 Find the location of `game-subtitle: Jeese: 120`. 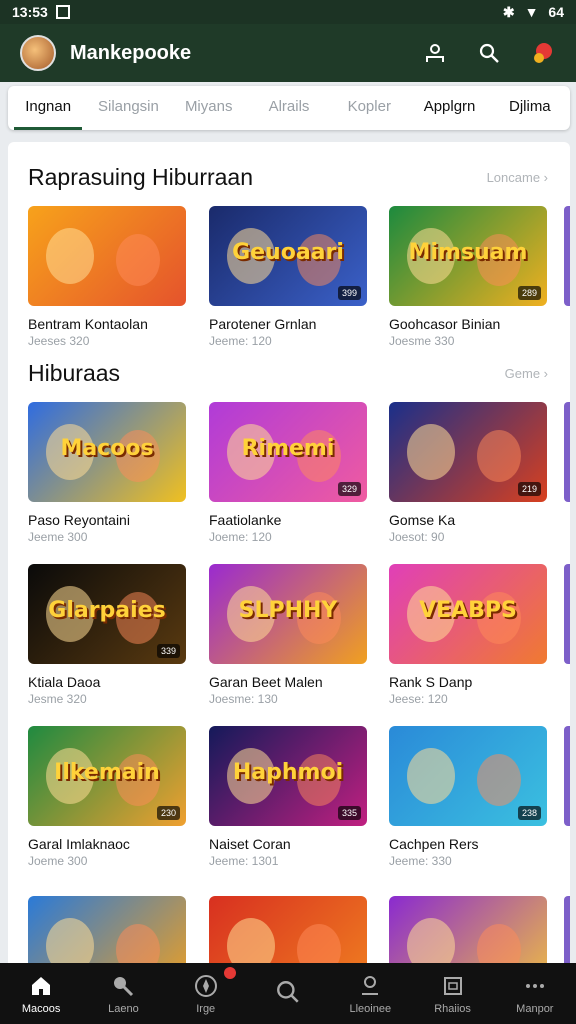

game-subtitle: Jeese: 120 is located at coordinates (418, 699).